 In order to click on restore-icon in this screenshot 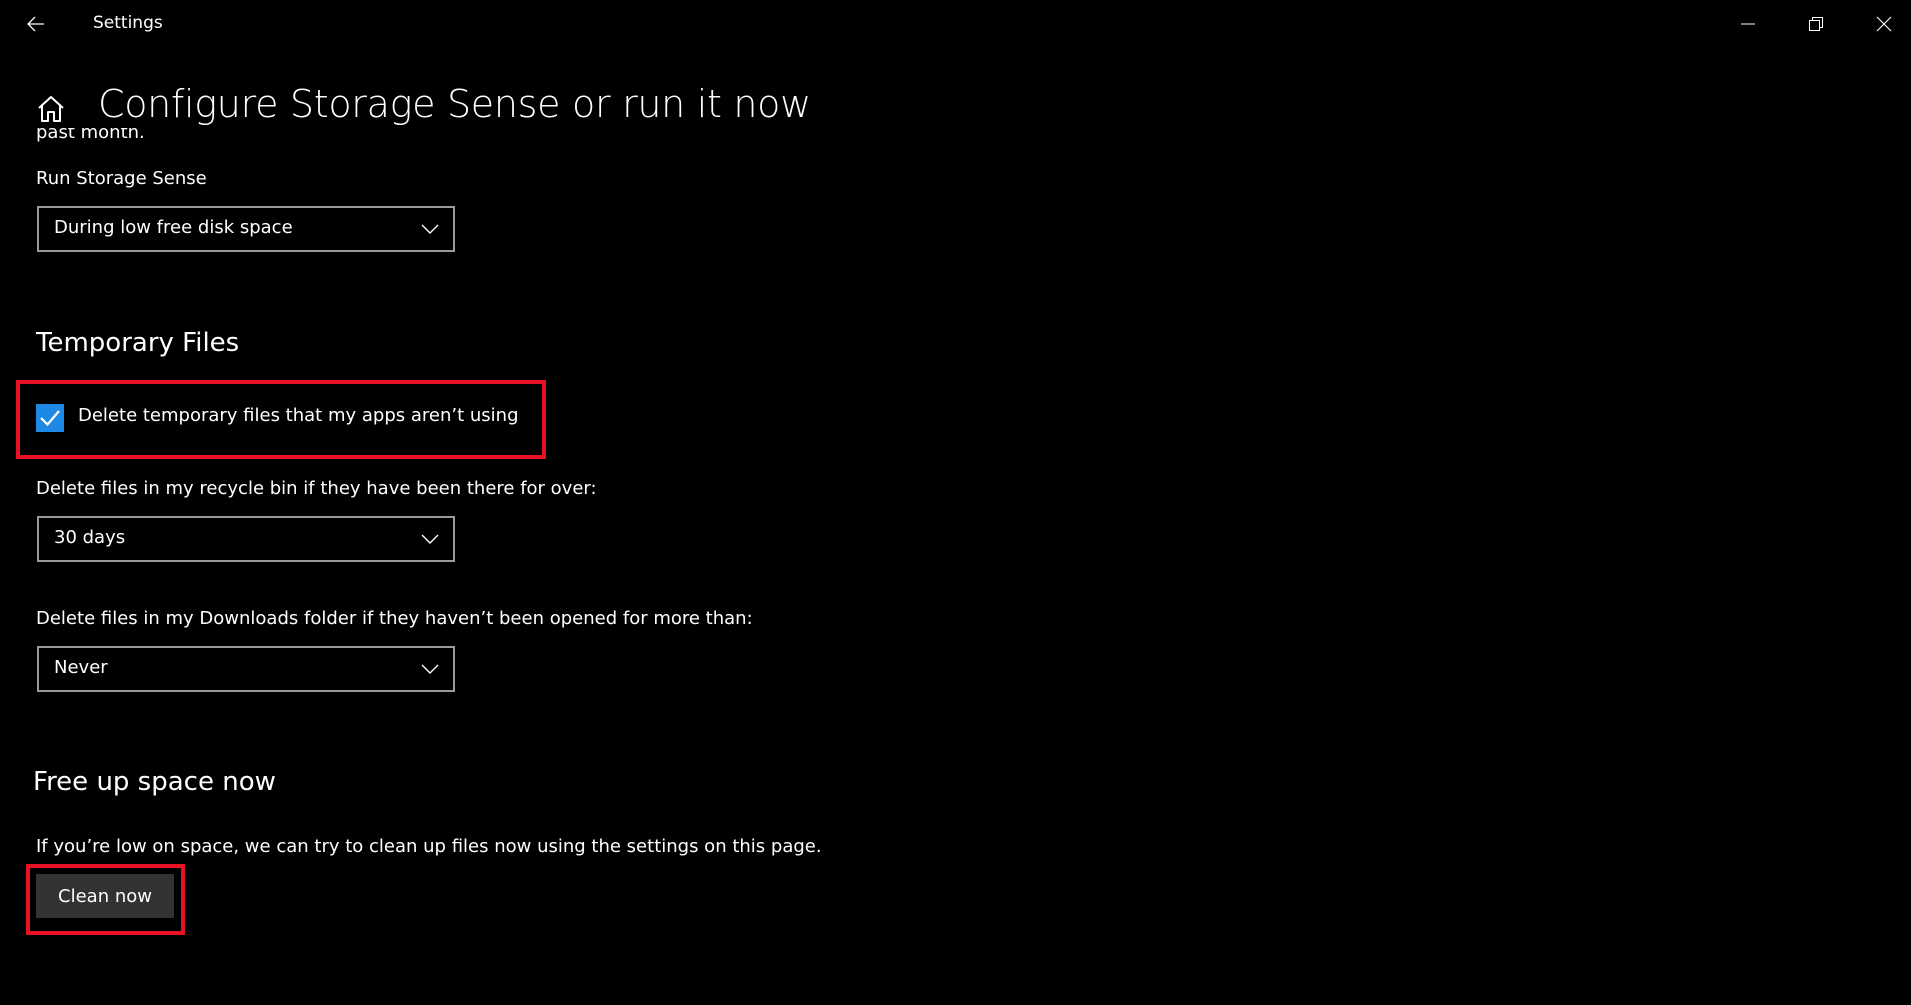, I will do `click(1816, 24)`.